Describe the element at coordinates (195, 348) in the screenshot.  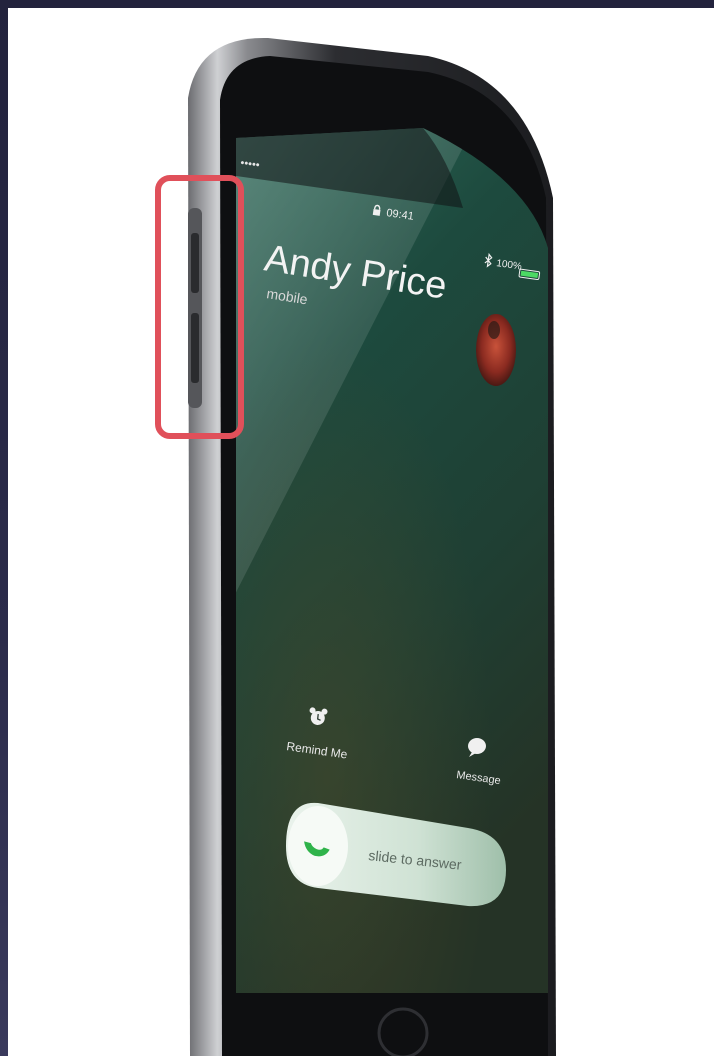
I see `volume-down-button` at that location.